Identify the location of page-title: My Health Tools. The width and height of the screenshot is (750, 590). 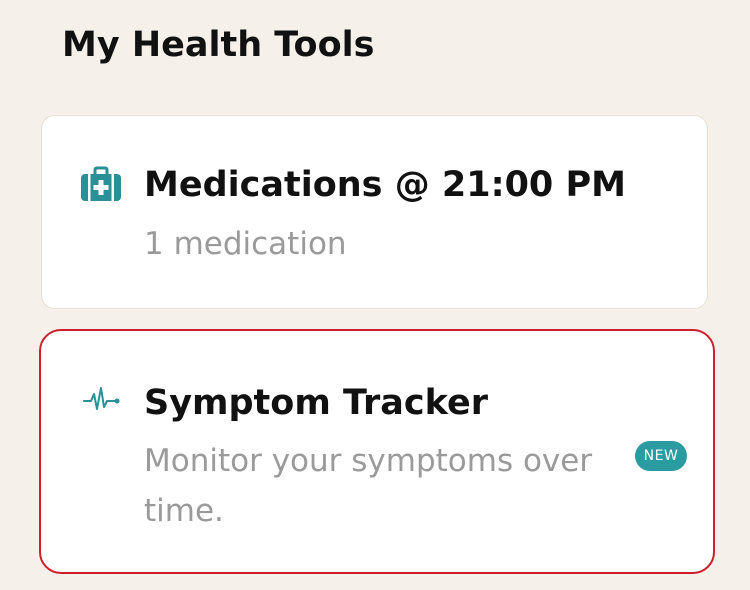
(218, 45).